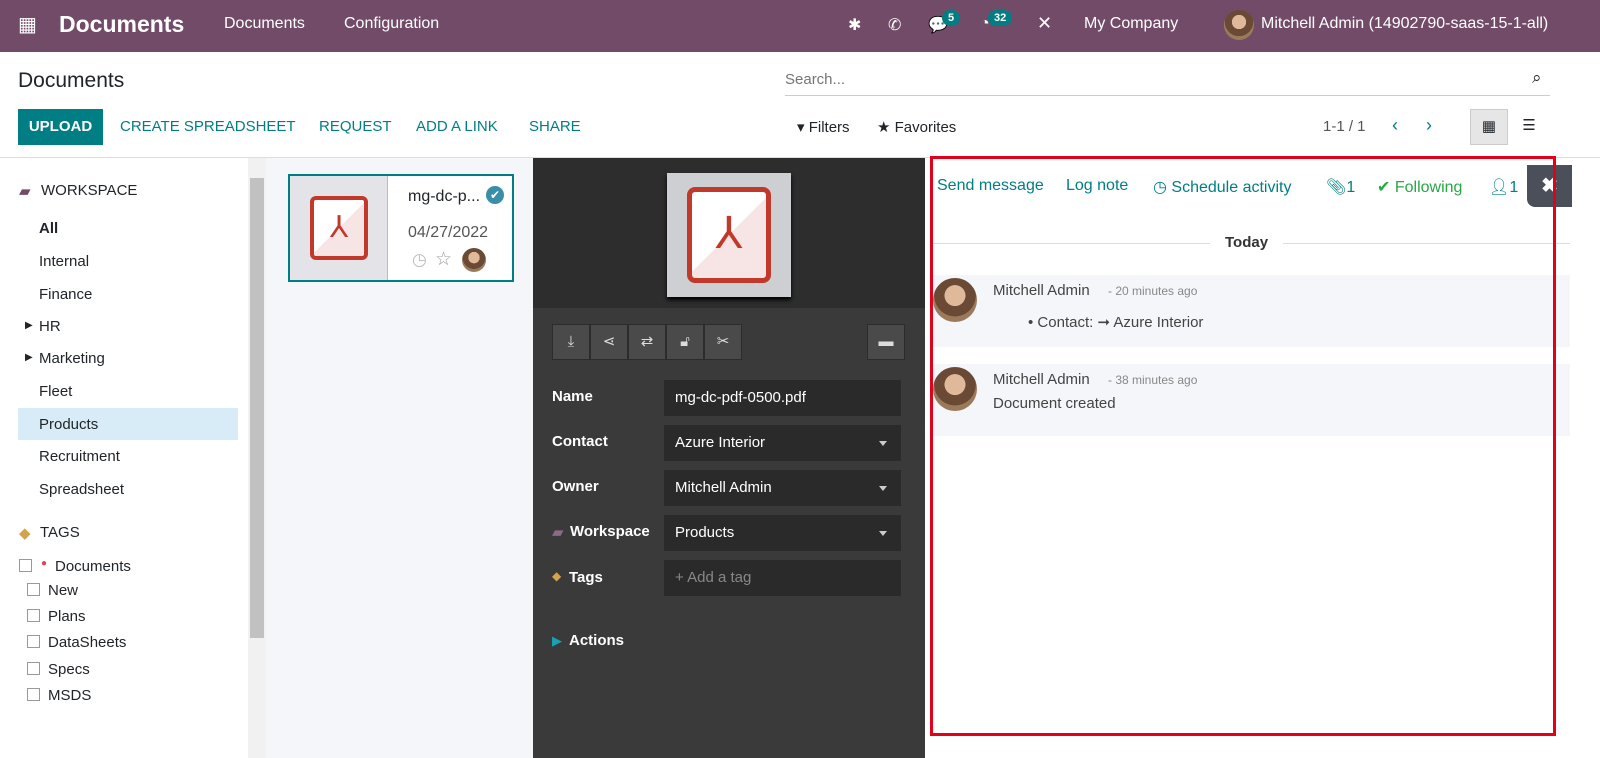 The width and height of the screenshot is (1600, 758). Describe the element at coordinates (257, 458) in the screenshot. I see `sidebar-scrollbar` at that location.